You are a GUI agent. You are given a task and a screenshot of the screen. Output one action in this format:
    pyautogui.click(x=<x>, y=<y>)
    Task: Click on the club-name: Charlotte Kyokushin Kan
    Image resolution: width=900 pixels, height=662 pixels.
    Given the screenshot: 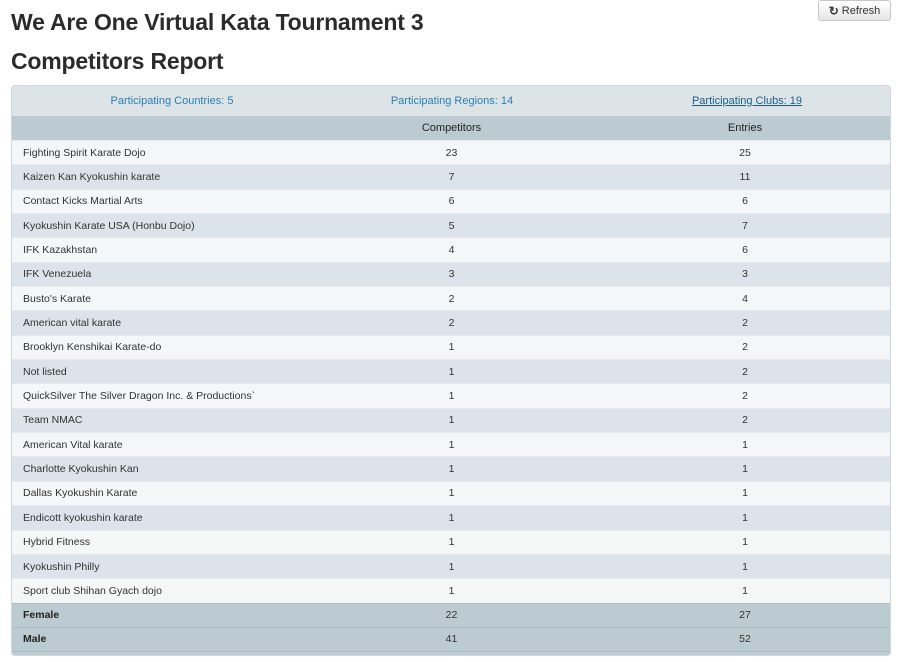 What is the action you would take?
    pyautogui.click(x=158, y=469)
    